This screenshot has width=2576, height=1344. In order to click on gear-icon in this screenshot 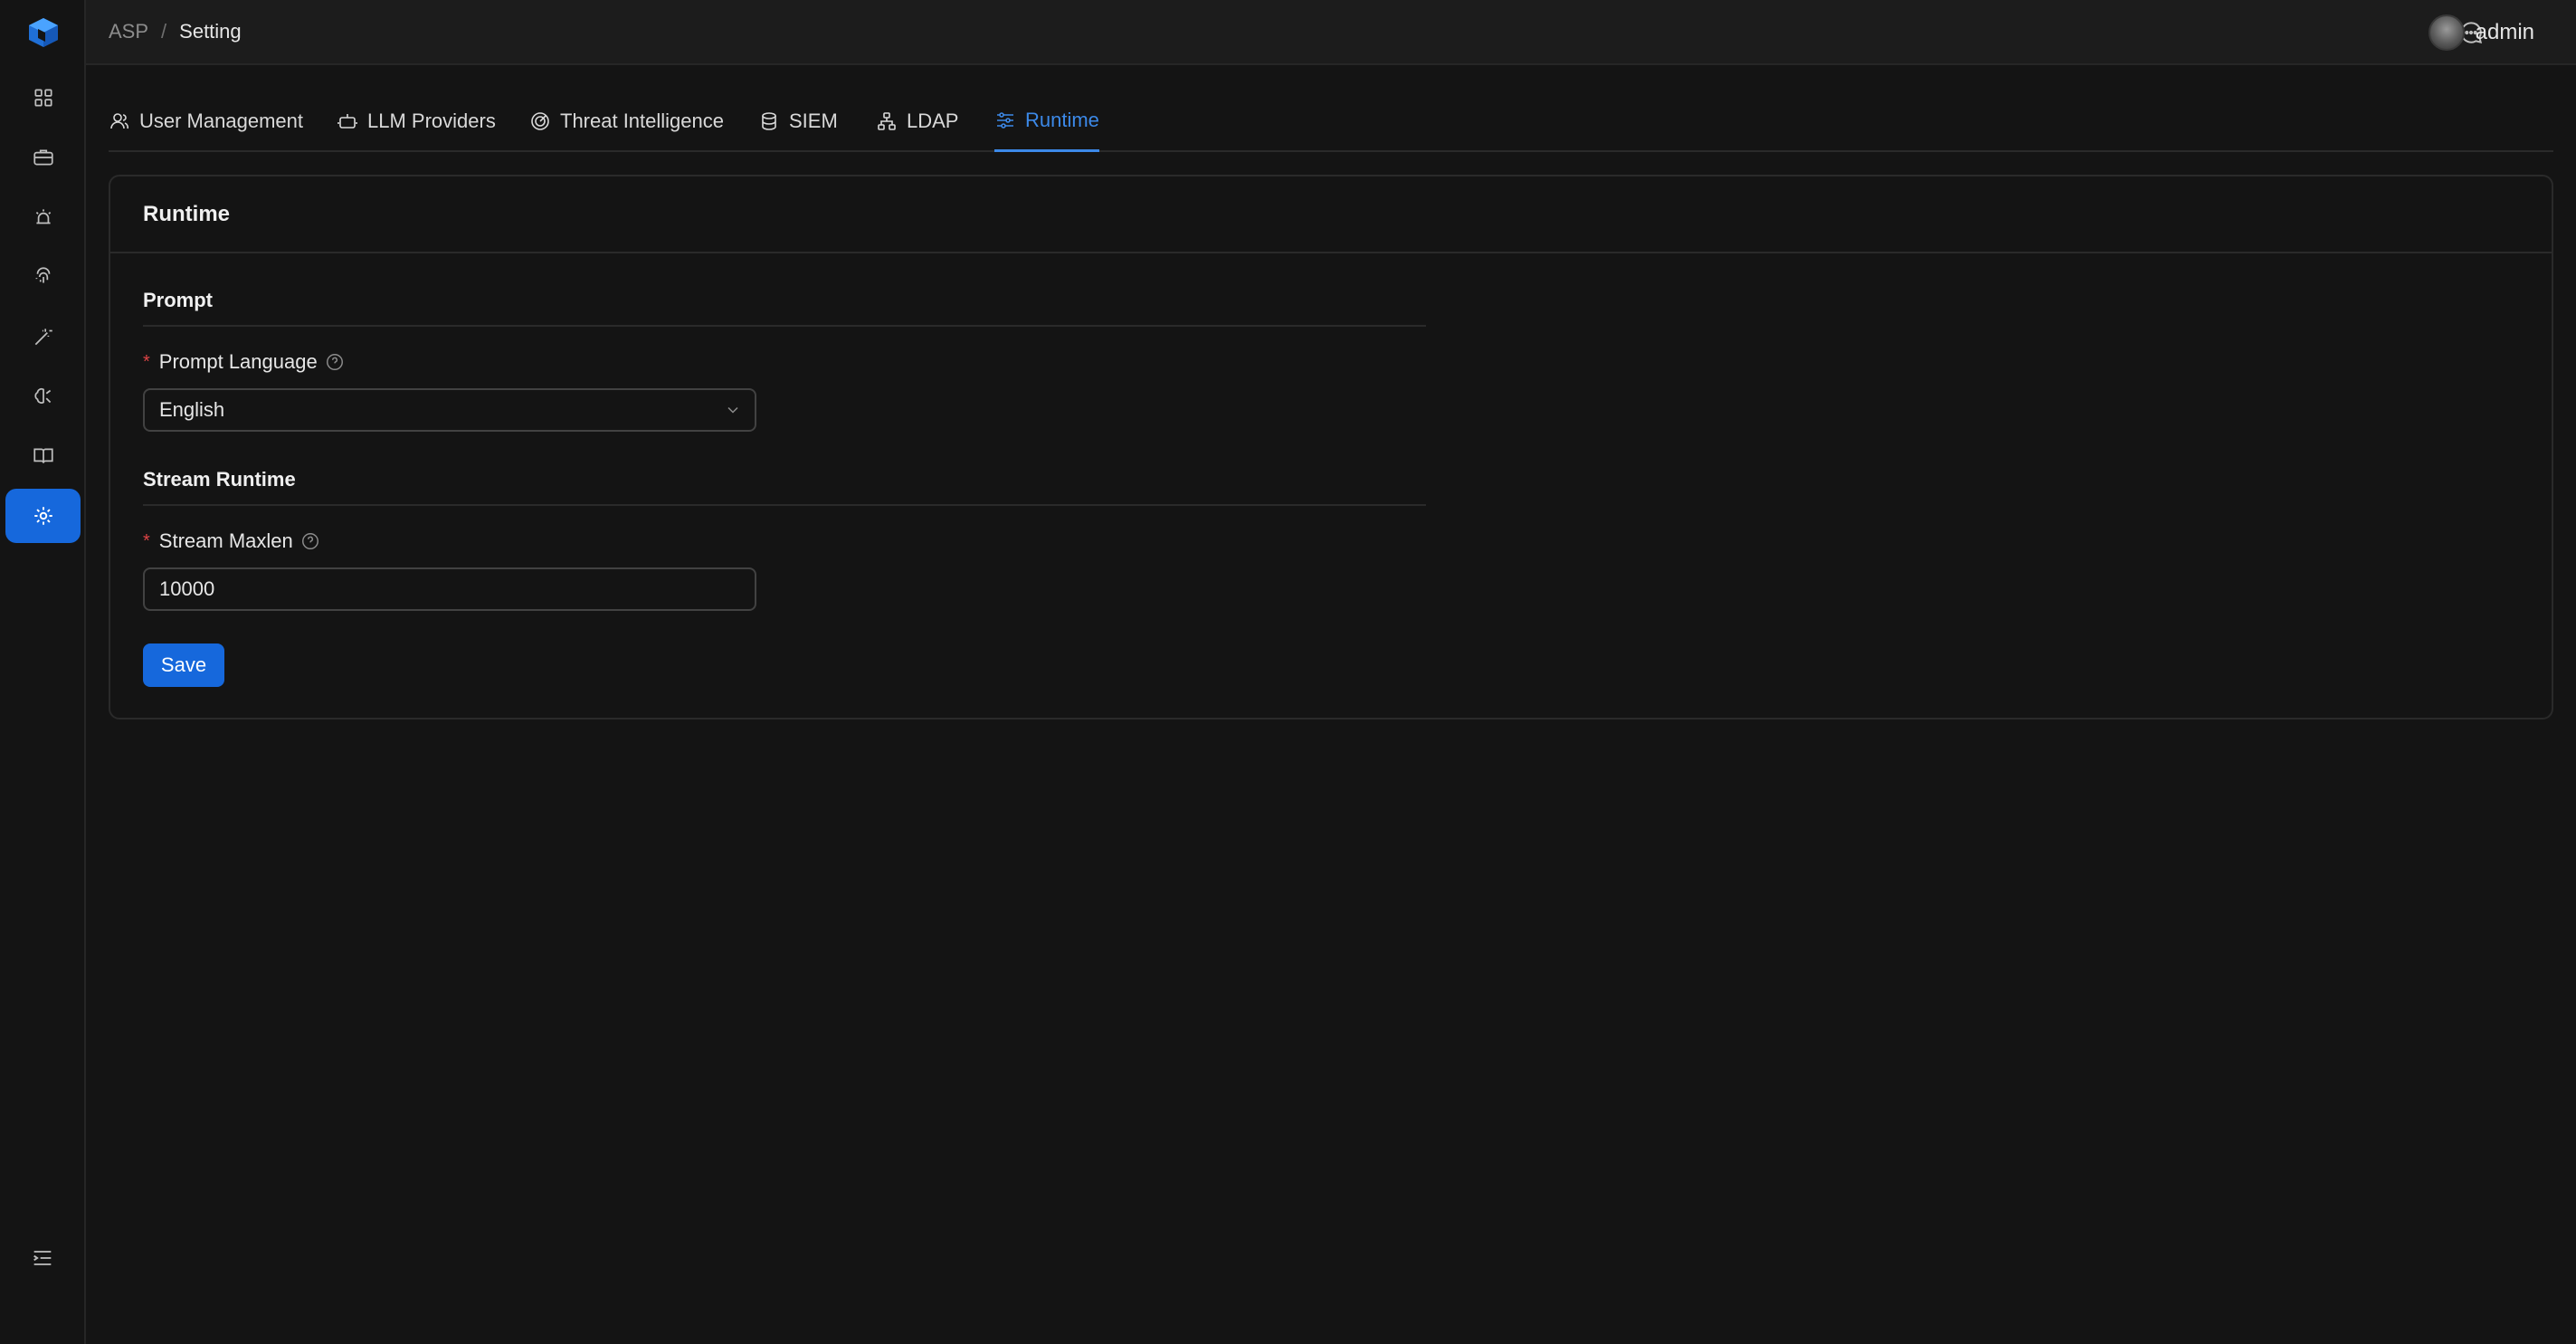, I will do `click(42, 516)`.